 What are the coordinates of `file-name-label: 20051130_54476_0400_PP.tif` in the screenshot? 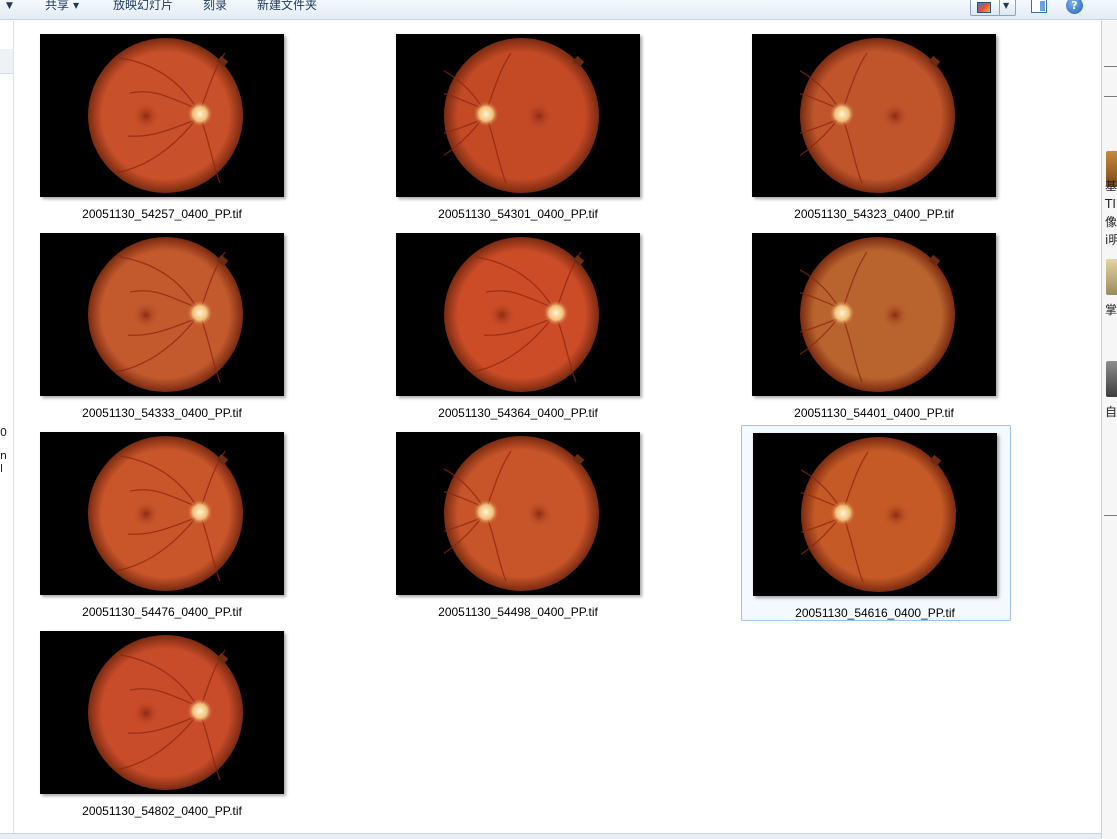 It's located at (162, 612).